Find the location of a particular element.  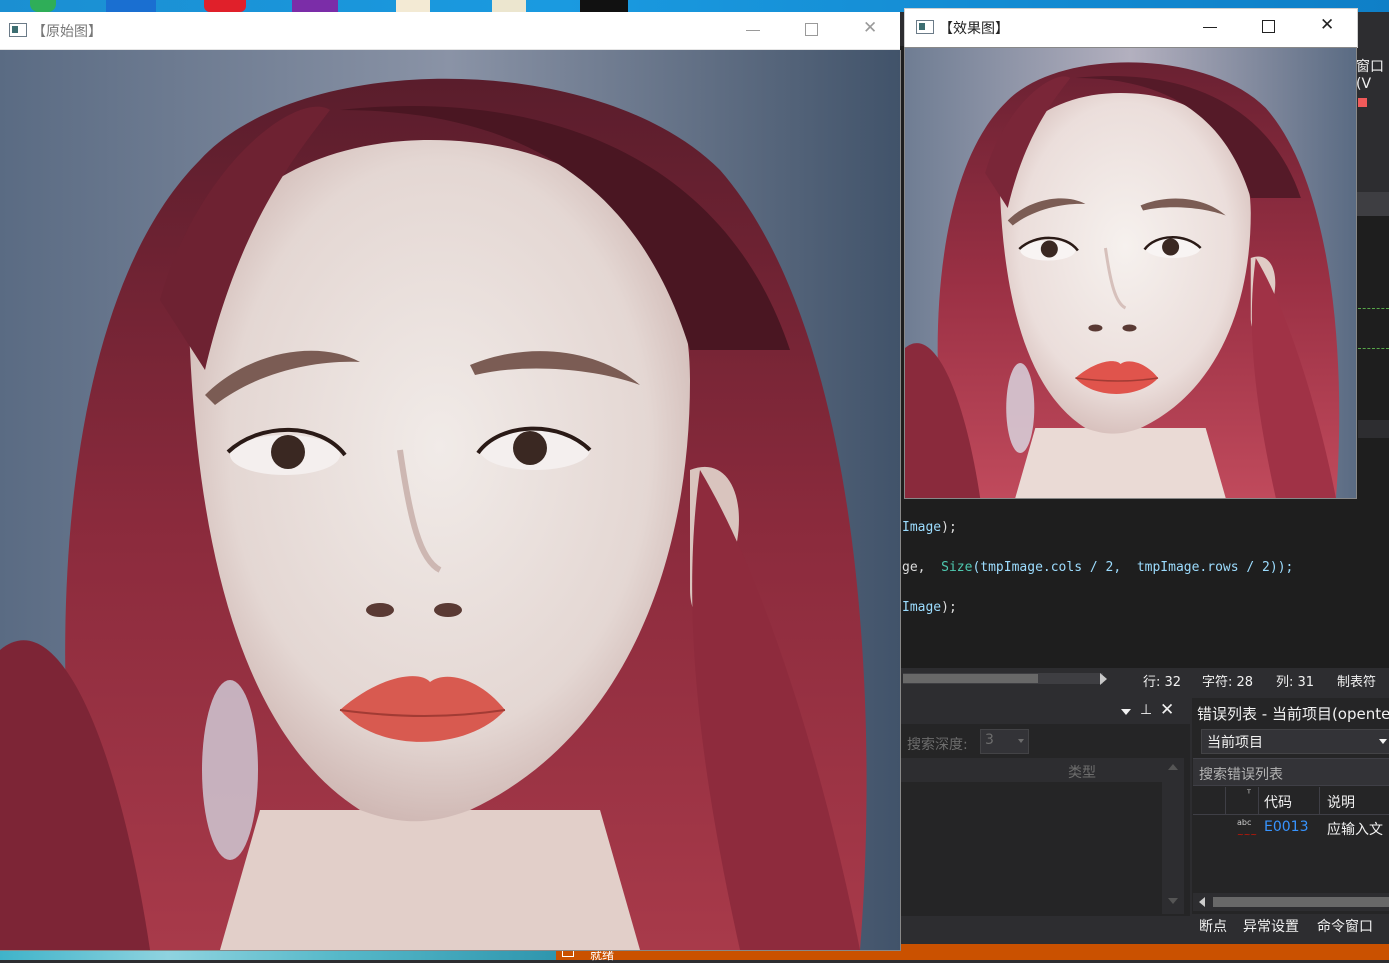

error-code-link: E0013 is located at coordinates (1286, 827).